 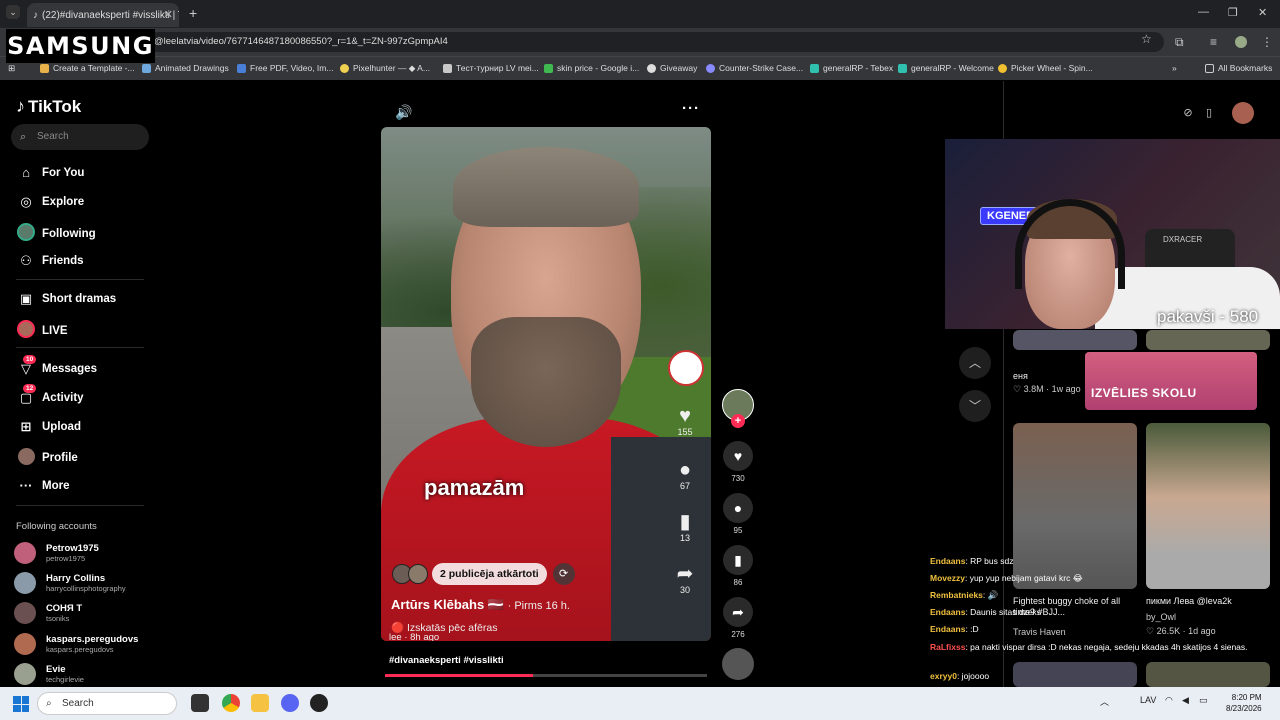 I want to click on search-icon: ⌕, so click(x=49, y=703).